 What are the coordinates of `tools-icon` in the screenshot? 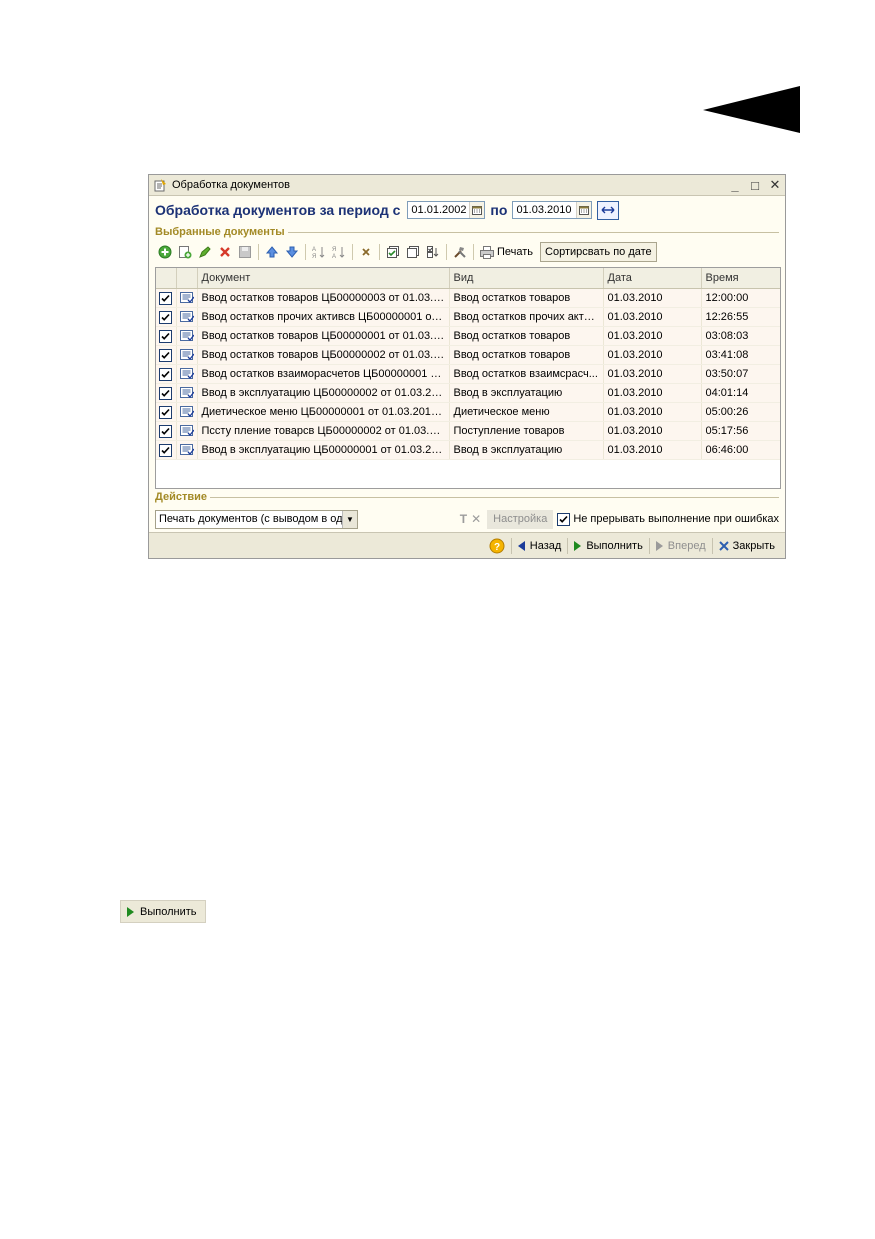 It's located at (460, 252).